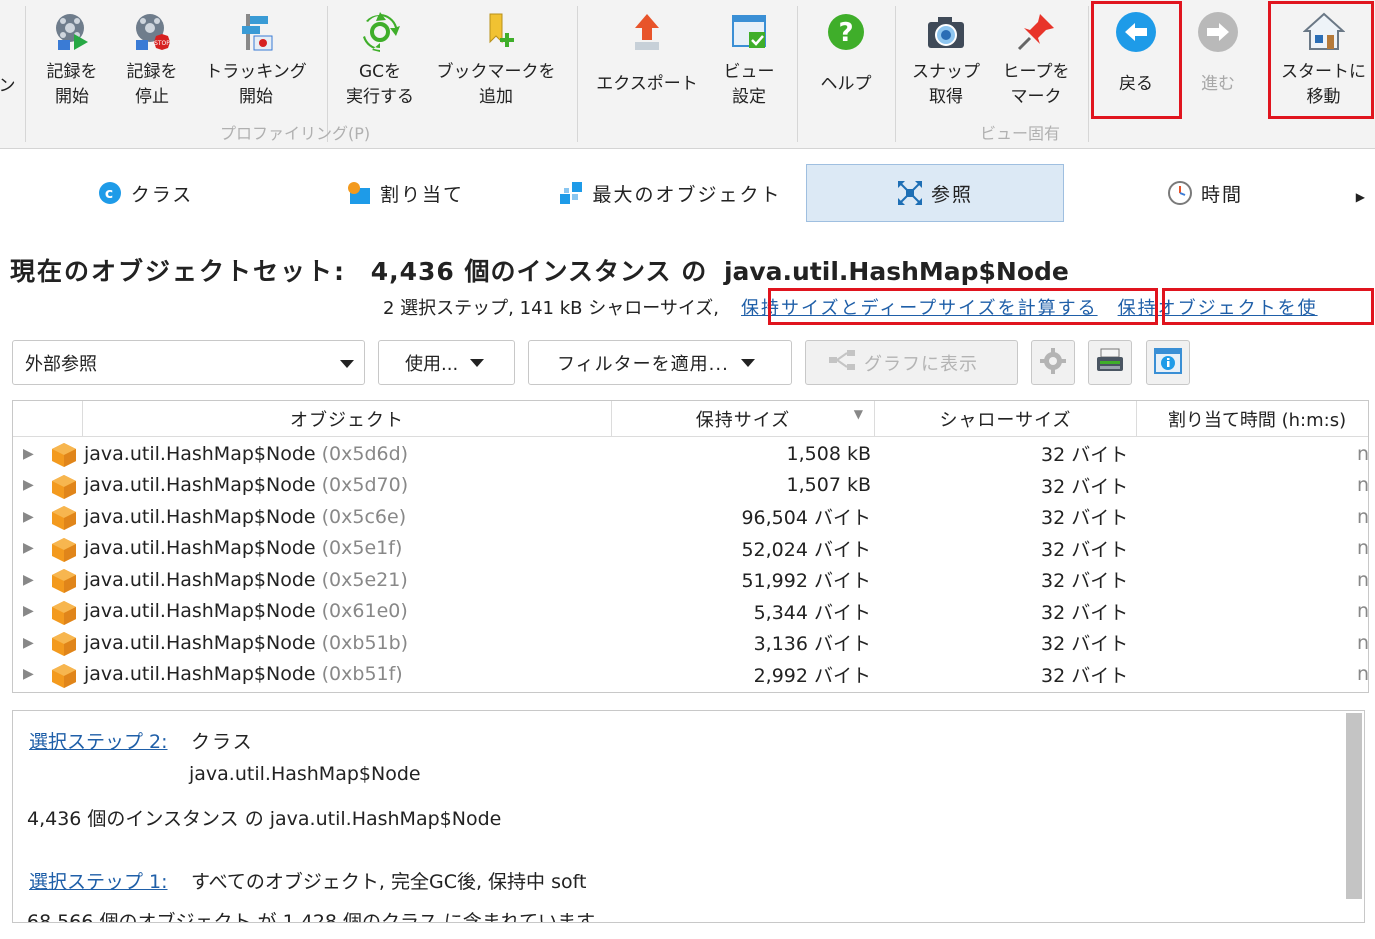 This screenshot has width=1375, height=939. Describe the element at coordinates (496, 84) in the screenshot. I see `add-bookmark-label: ブックマークを 追加` at that location.